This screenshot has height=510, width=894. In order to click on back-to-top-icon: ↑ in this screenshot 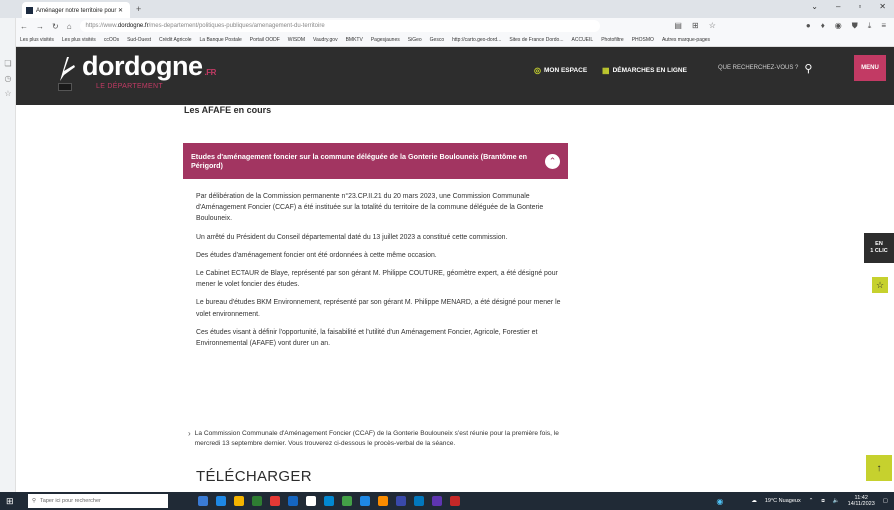, I will do `click(879, 468)`.